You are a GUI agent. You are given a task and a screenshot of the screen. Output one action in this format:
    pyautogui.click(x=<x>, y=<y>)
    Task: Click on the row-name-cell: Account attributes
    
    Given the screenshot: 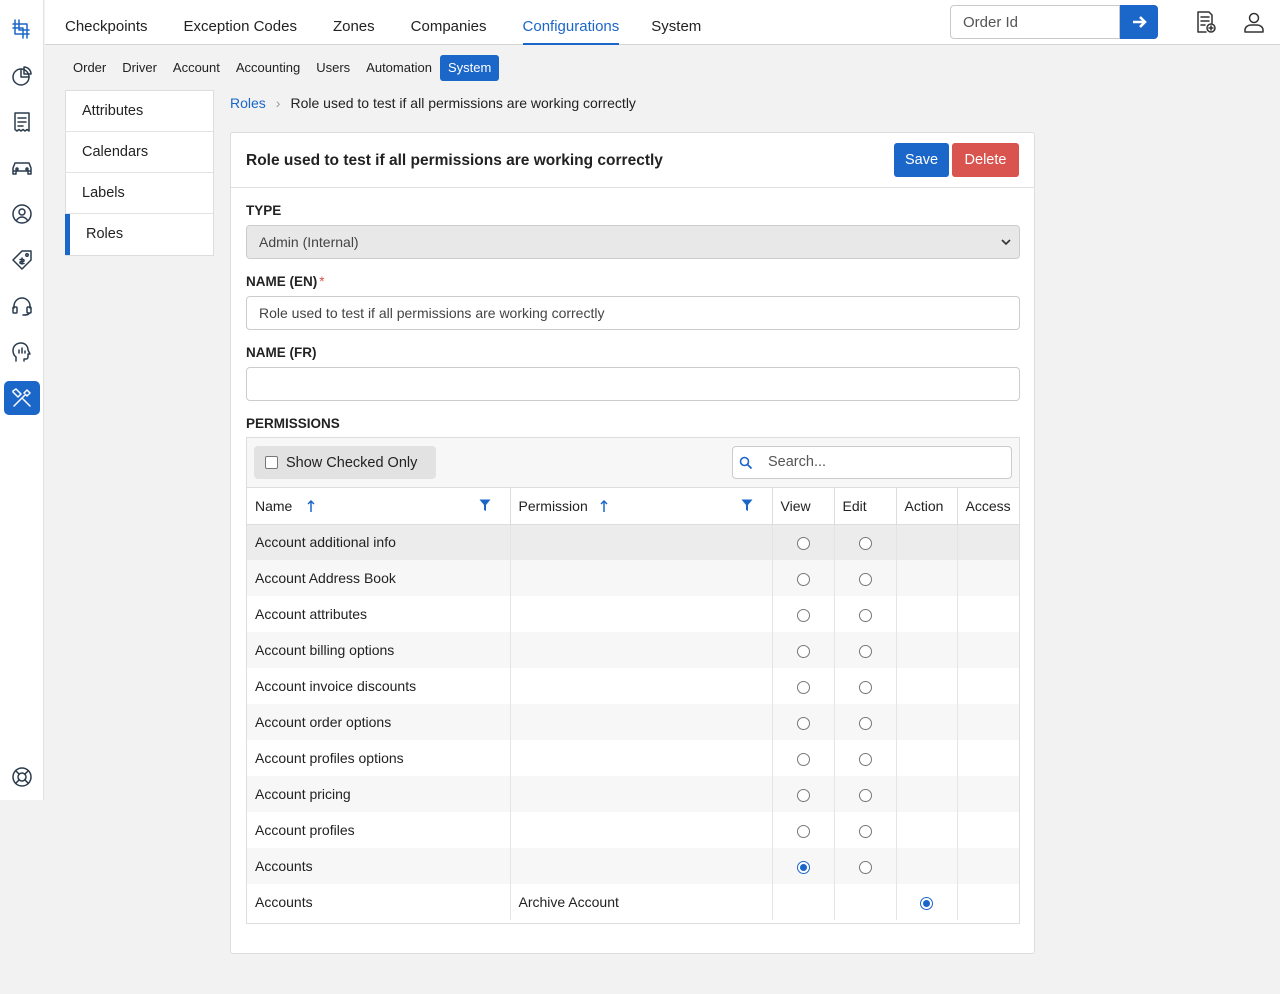 What is the action you would take?
    pyautogui.click(x=379, y=614)
    